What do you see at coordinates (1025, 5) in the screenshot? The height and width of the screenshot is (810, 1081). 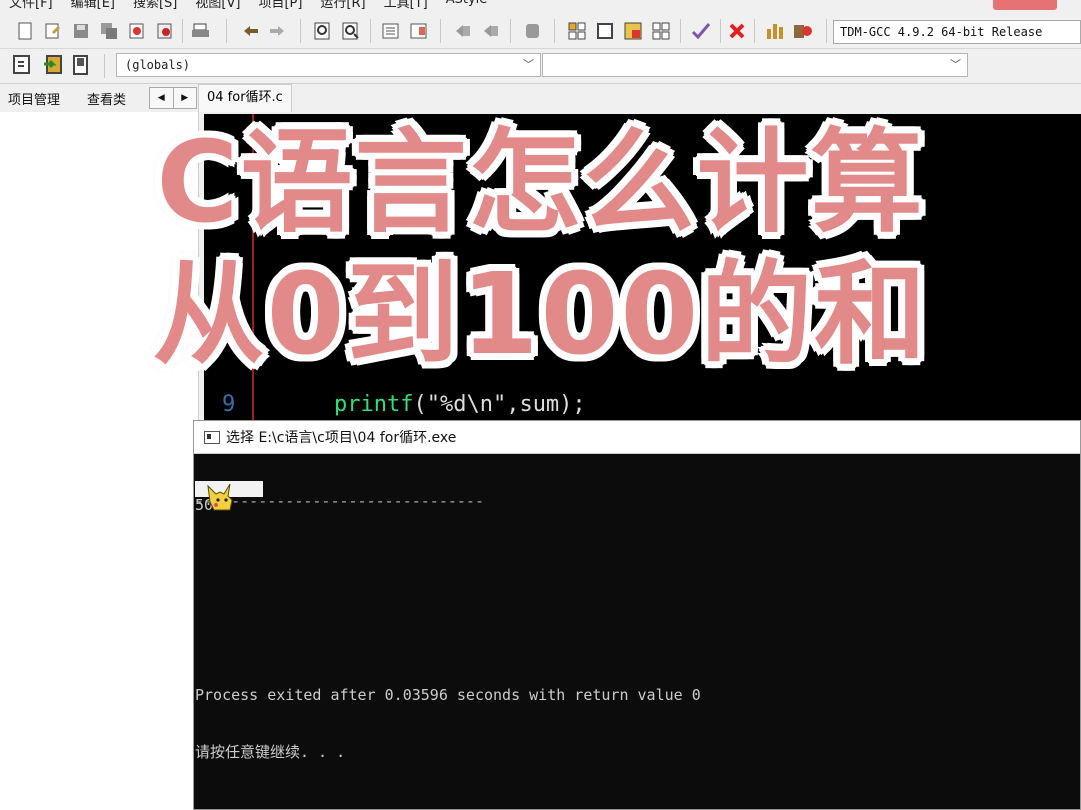 I see `close-button` at bounding box center [1025, 5].